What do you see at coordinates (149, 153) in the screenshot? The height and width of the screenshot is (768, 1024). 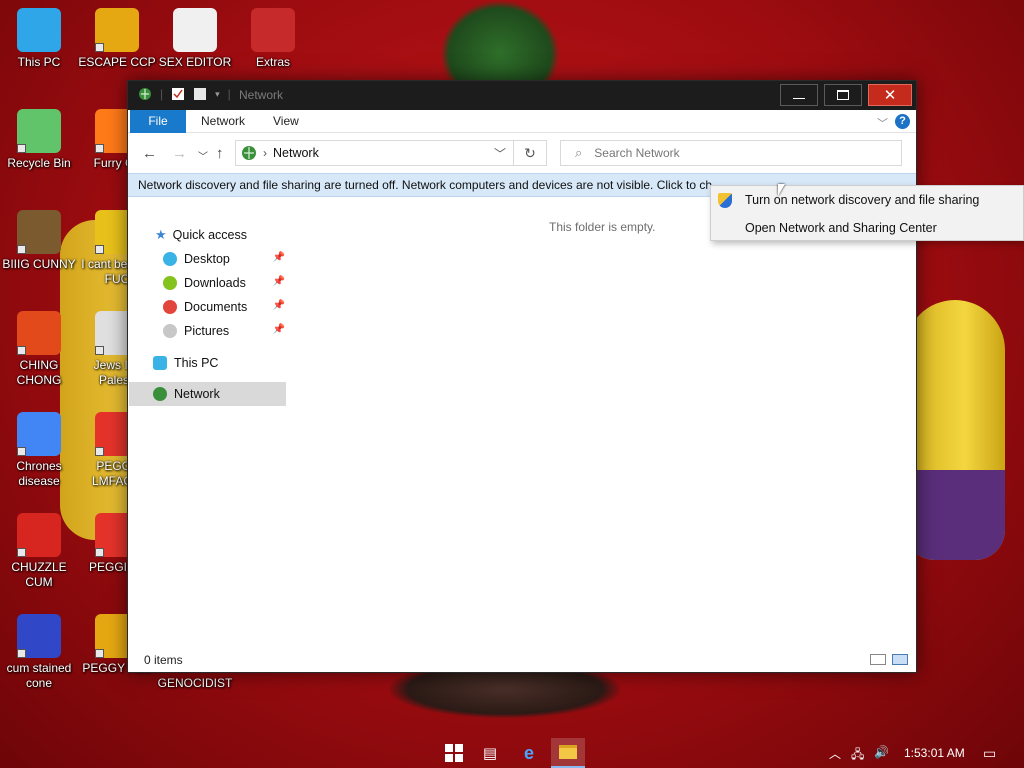 I see `back-arrow-icon: ←` at bounding box center [149, 153].